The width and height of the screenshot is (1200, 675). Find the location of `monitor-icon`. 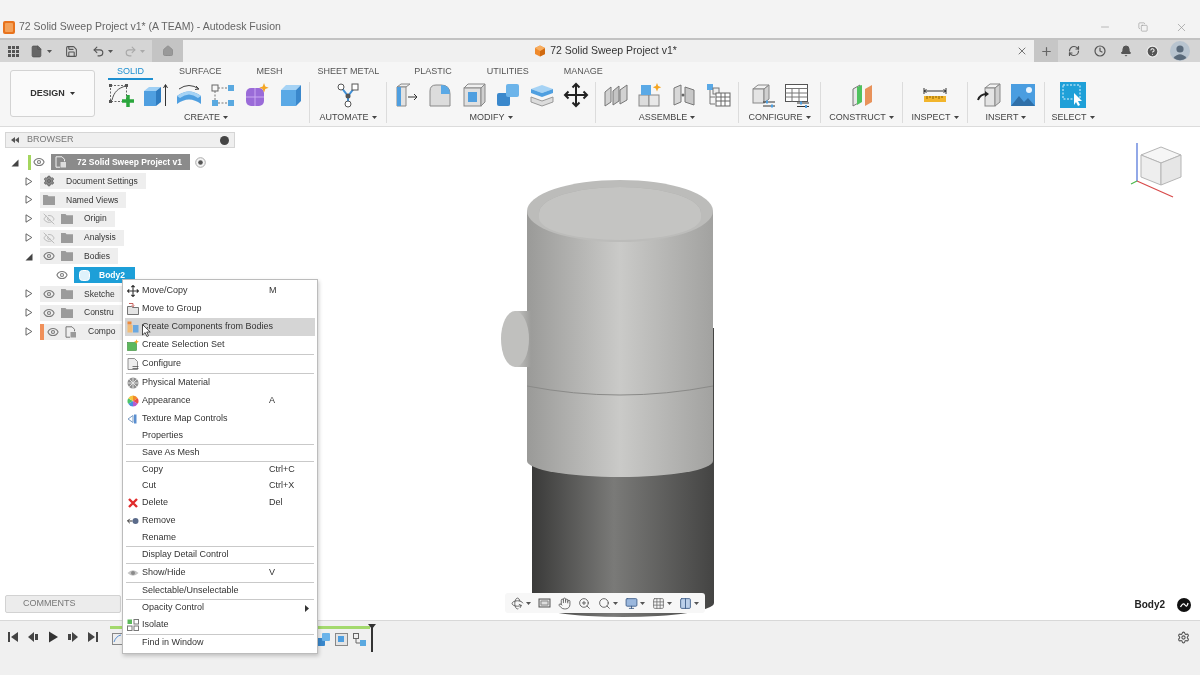

monitor-icon is located at coordinates (631, 603).